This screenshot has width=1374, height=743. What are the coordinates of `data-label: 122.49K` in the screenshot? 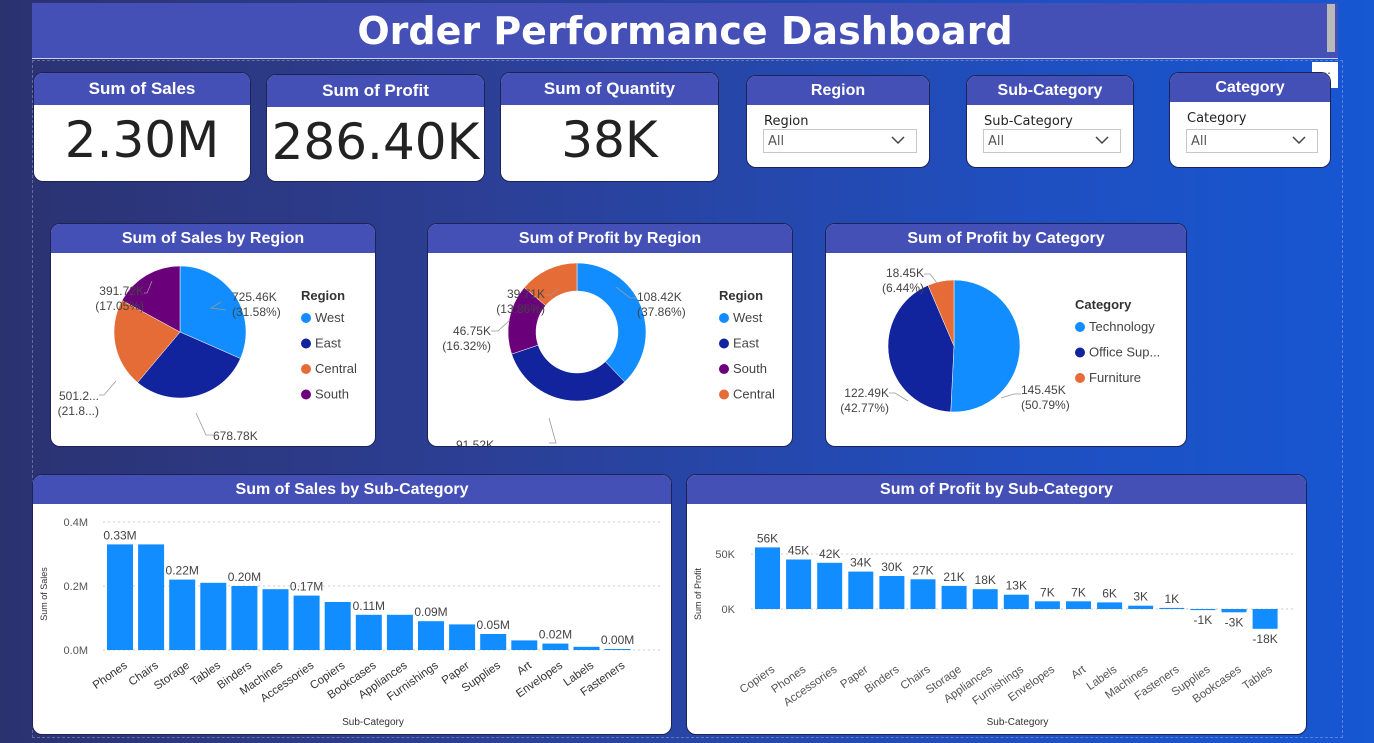 It's located at (866, 393).